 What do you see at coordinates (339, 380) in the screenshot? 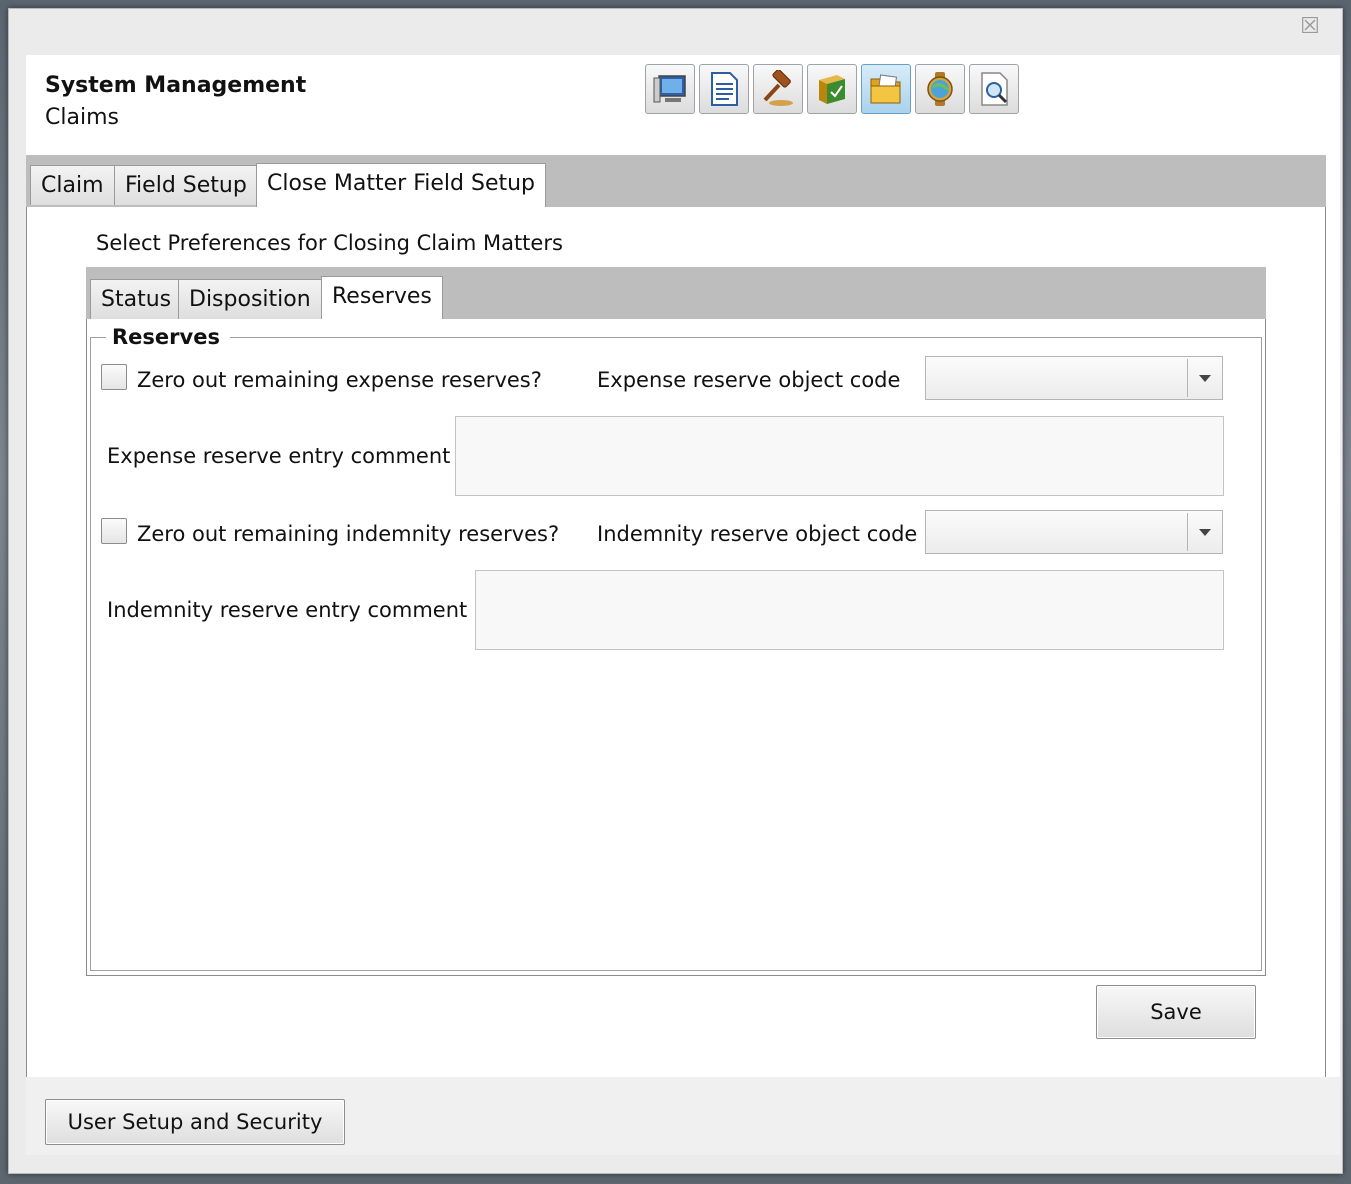
I see `expense-zero-label: Zero out remaining expense reserves?` at bounding box center [339, 380].